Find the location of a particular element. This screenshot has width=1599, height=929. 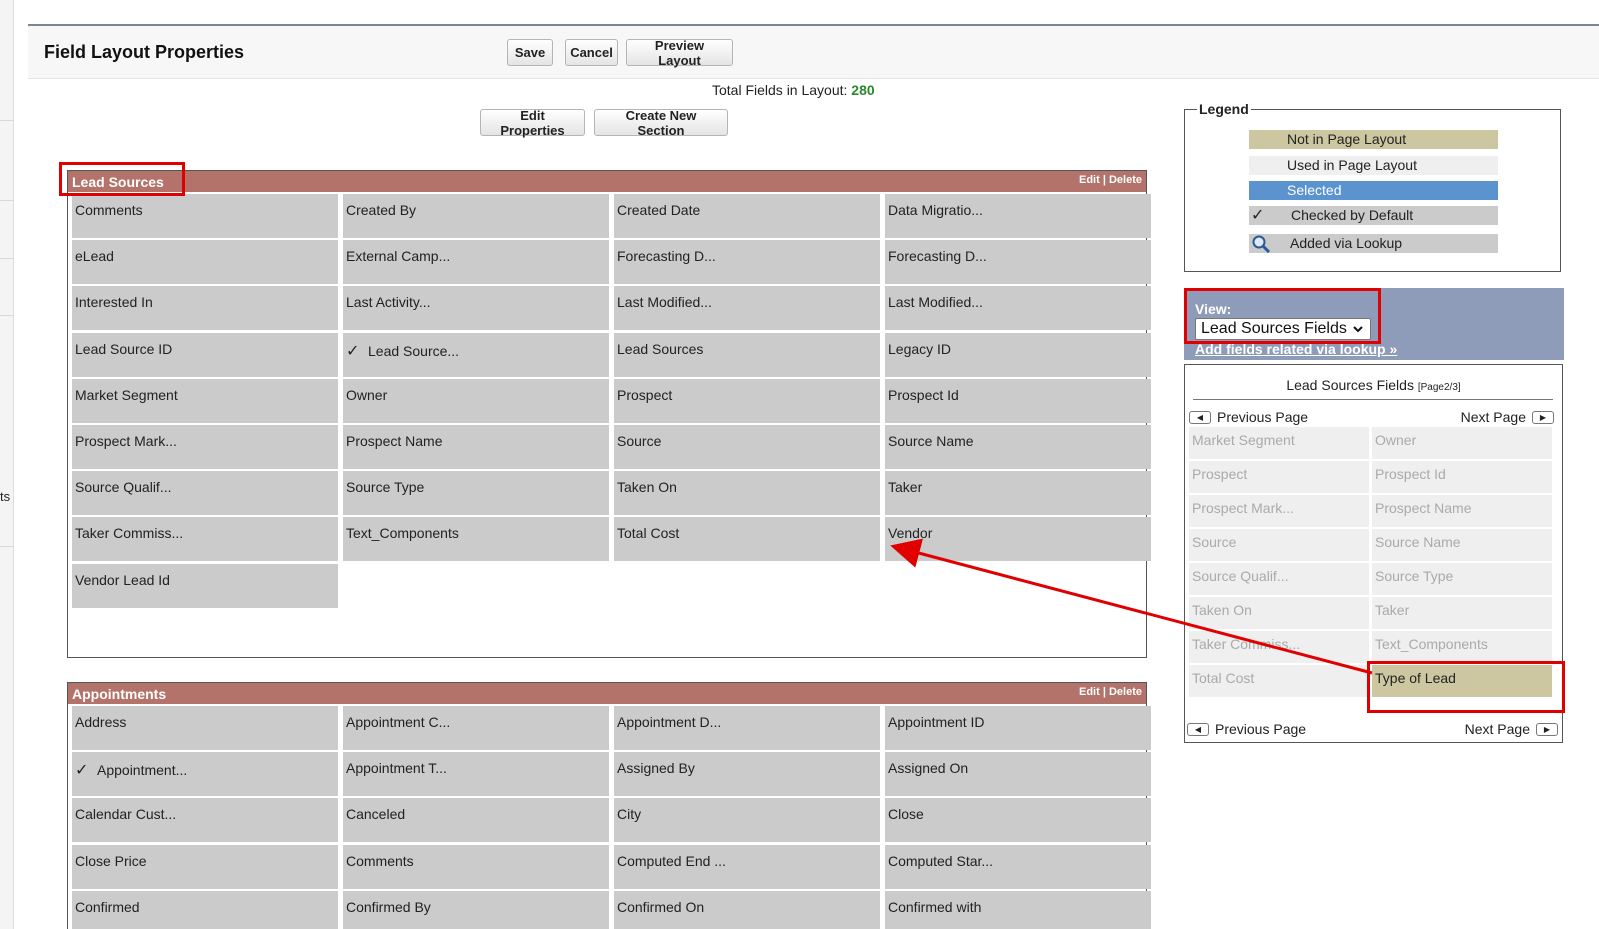

layout-field: Vendor is located at coordinates (1018, 539).